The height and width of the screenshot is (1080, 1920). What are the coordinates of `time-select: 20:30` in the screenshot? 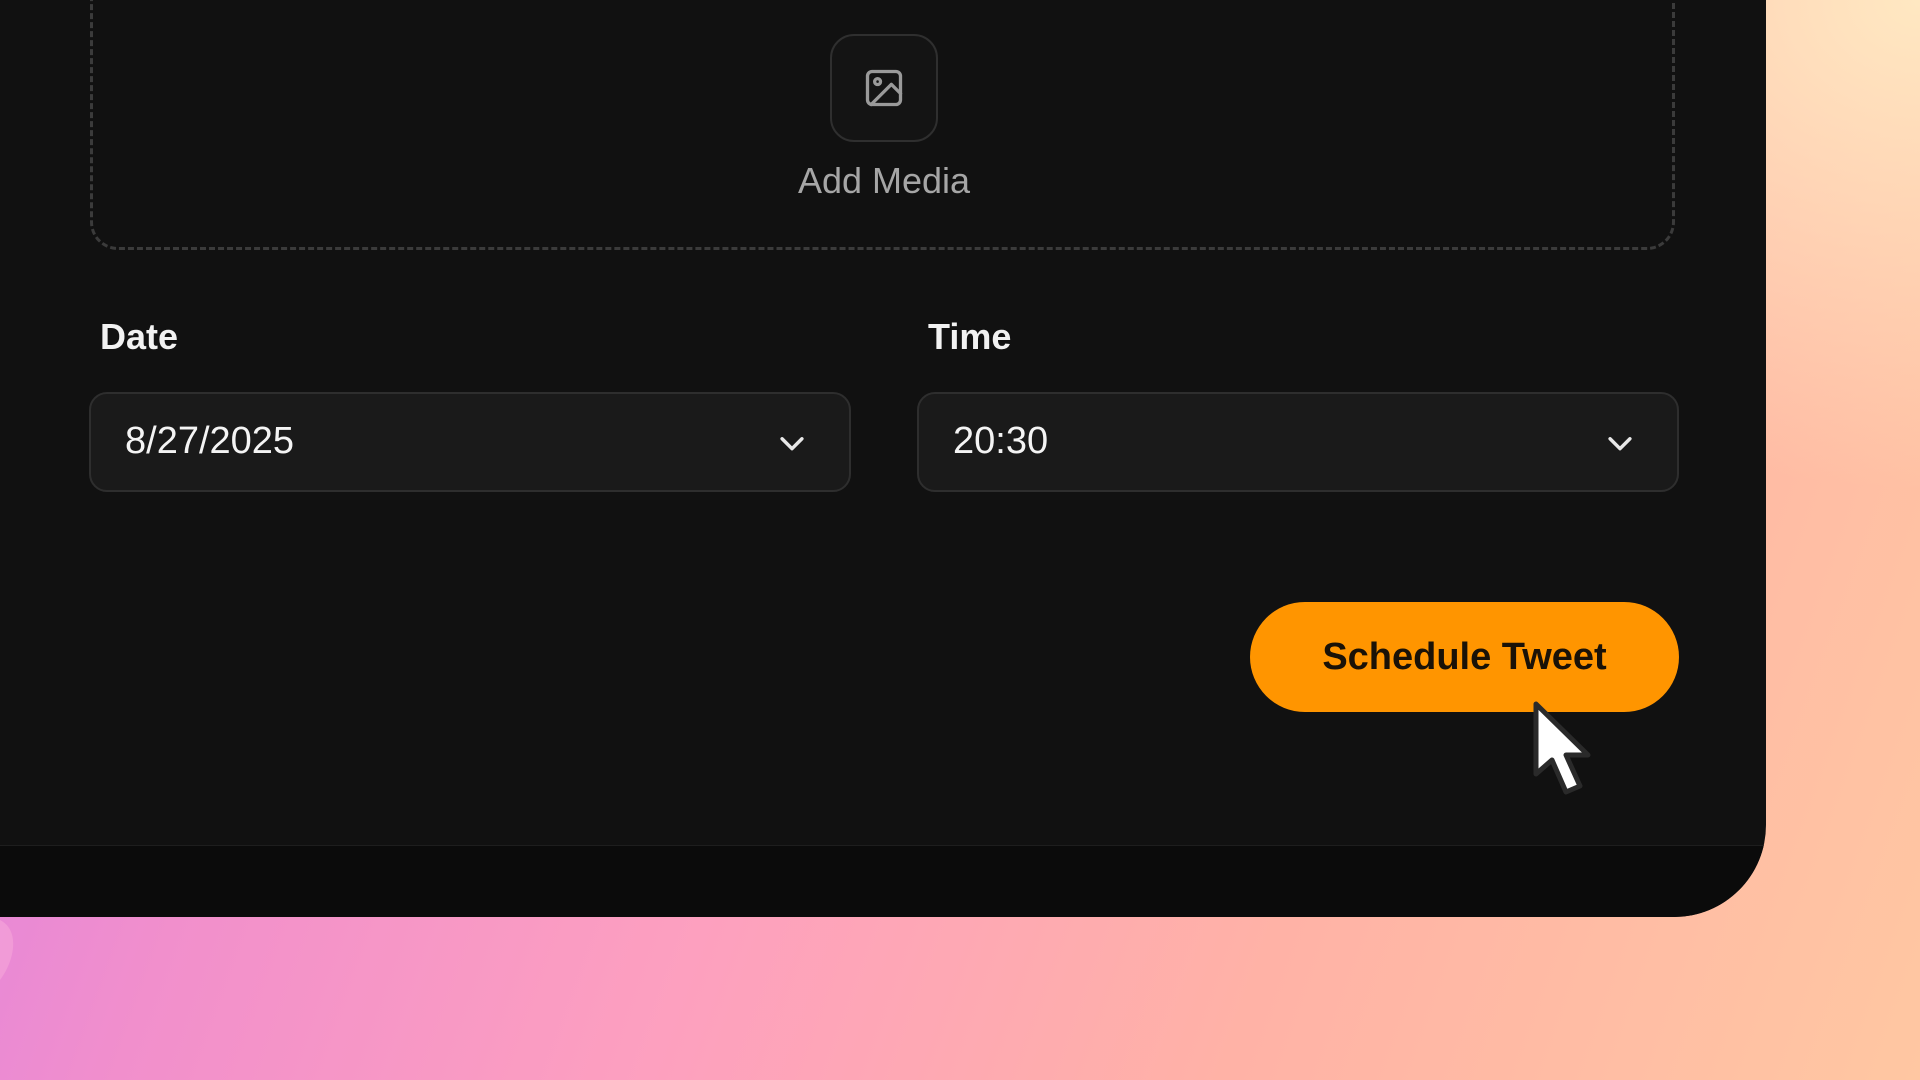 It's located at (1298, 442).